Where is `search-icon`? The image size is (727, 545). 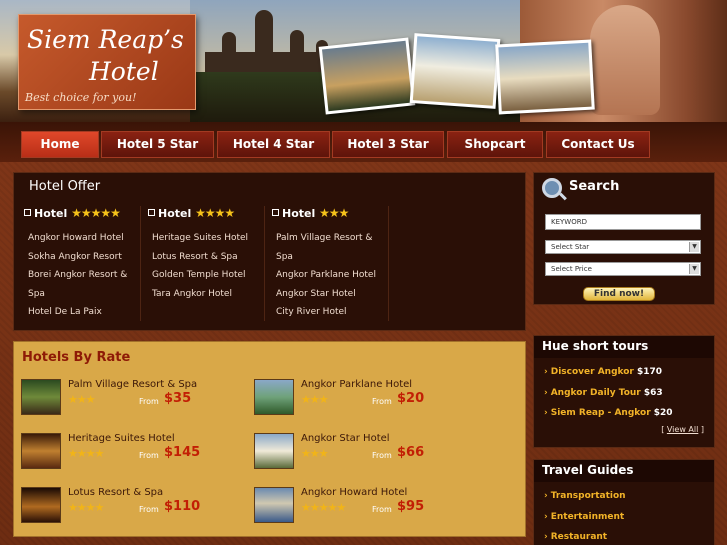 search-icon is located at coordinates (552, 188).